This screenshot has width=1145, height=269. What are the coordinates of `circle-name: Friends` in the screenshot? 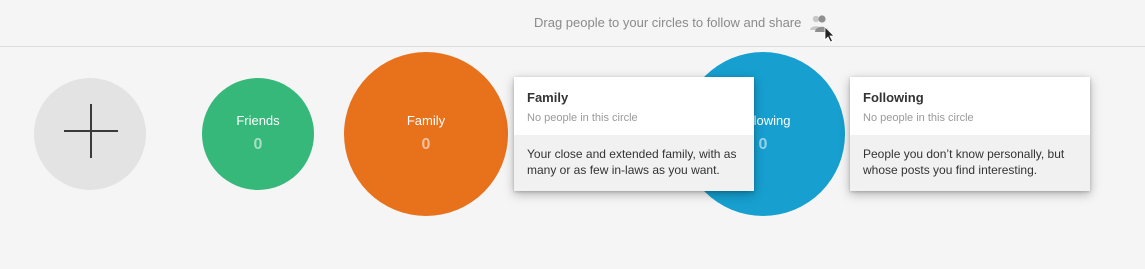 It's located at (258, 120).